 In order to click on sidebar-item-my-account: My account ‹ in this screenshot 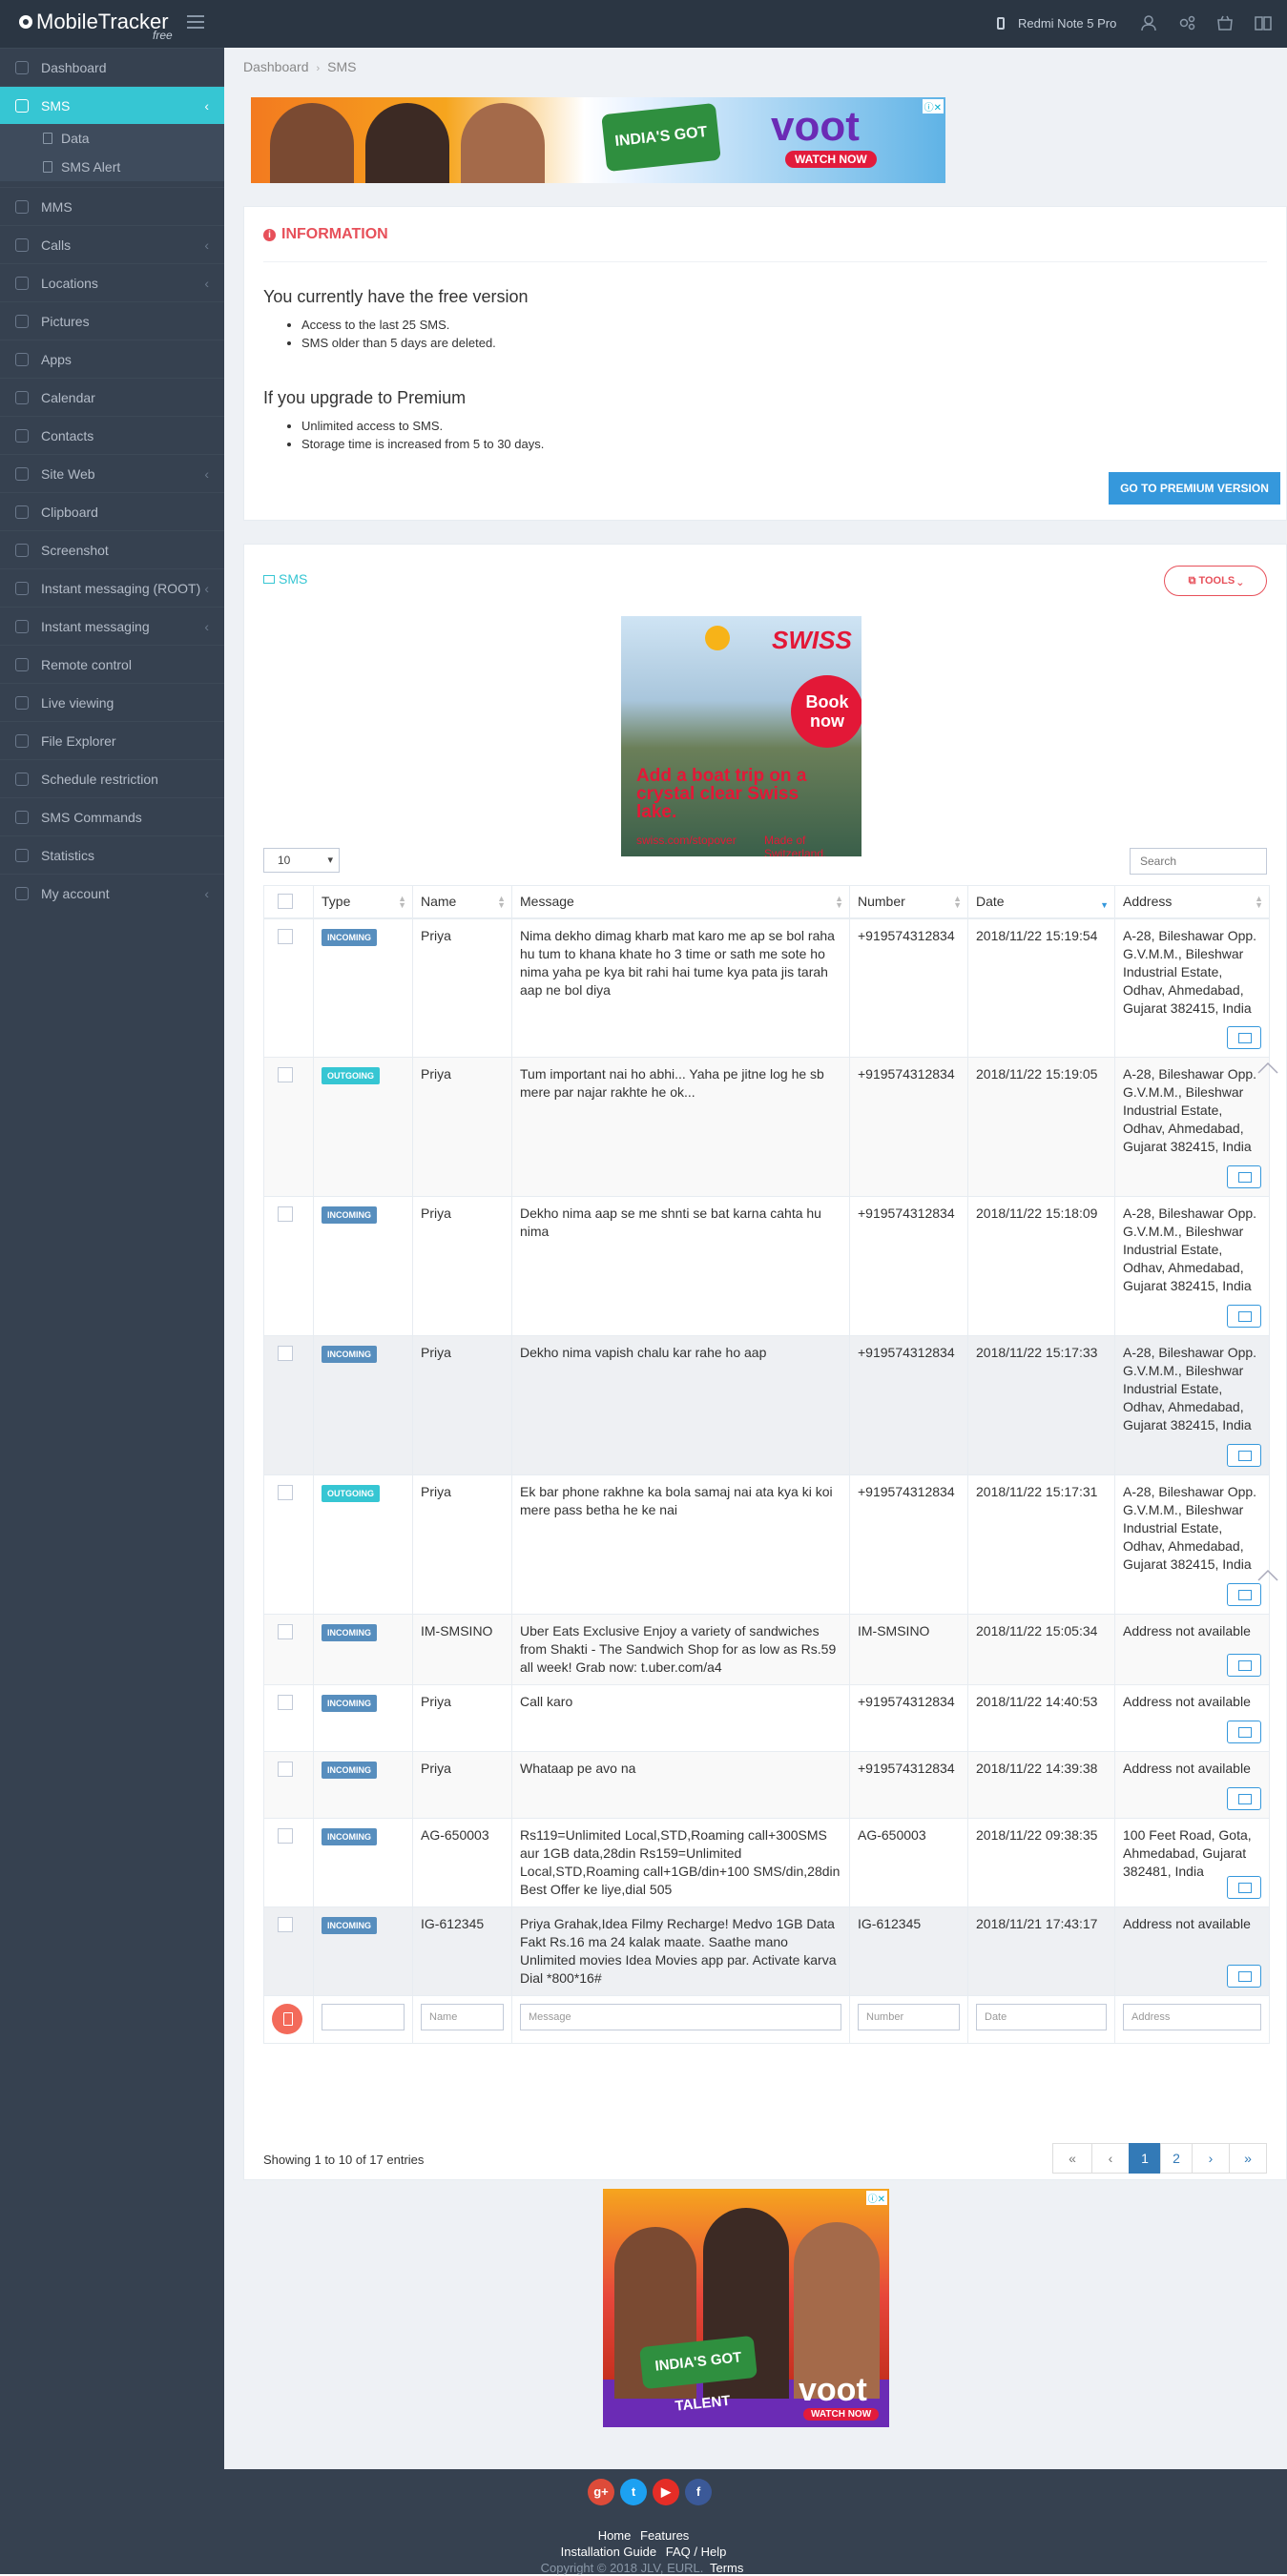, I will do `click(112, 893)`.